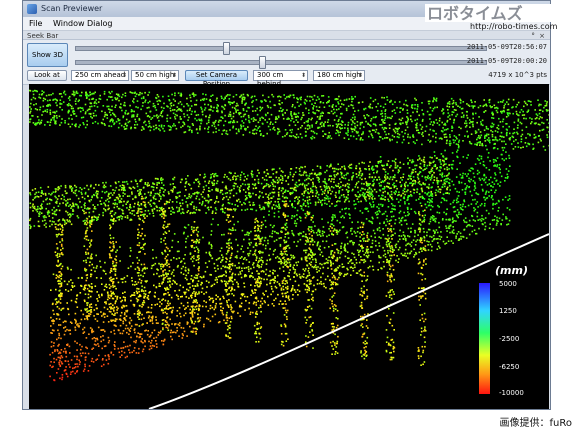  Describe the element at coordinates (216, 79) in the screenshot. I see `set-camera-position-button: Set Camera Position` at that location.